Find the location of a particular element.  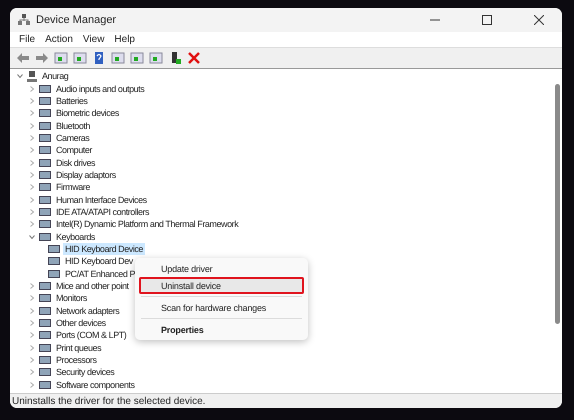

back-arrow-icon is located at coordinates (23, 58).